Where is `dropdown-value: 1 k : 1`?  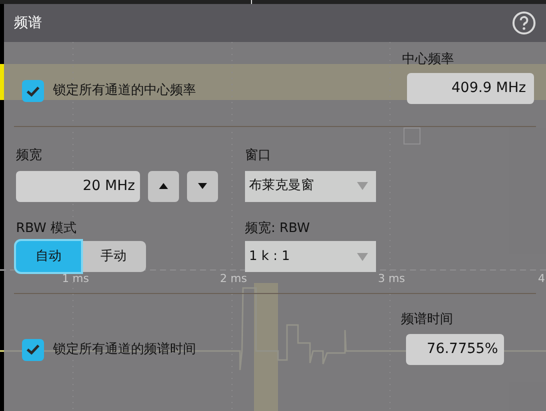
dropdown-value: 1 k : 1 is located at coordinates (269, 257).